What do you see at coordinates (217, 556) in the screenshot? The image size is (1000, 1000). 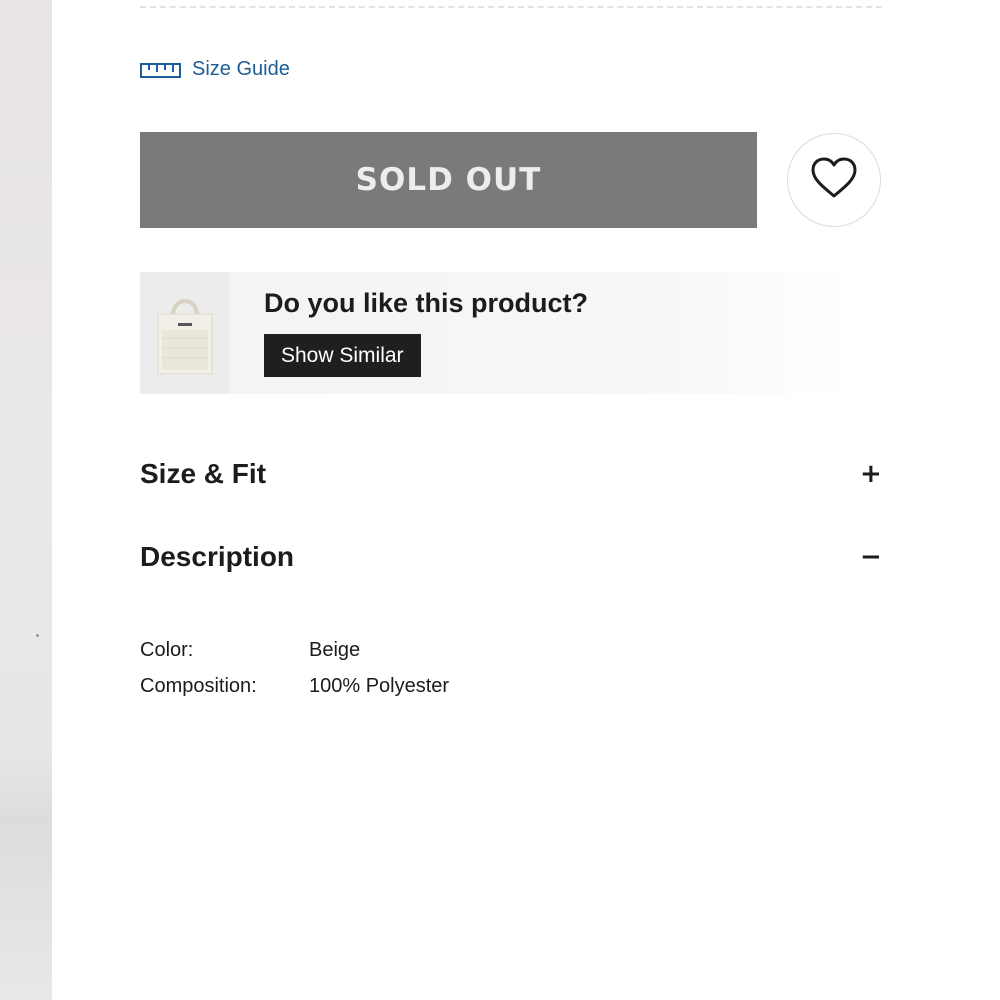 I see `accordion-title: Description` at bounding box center [217, 556].